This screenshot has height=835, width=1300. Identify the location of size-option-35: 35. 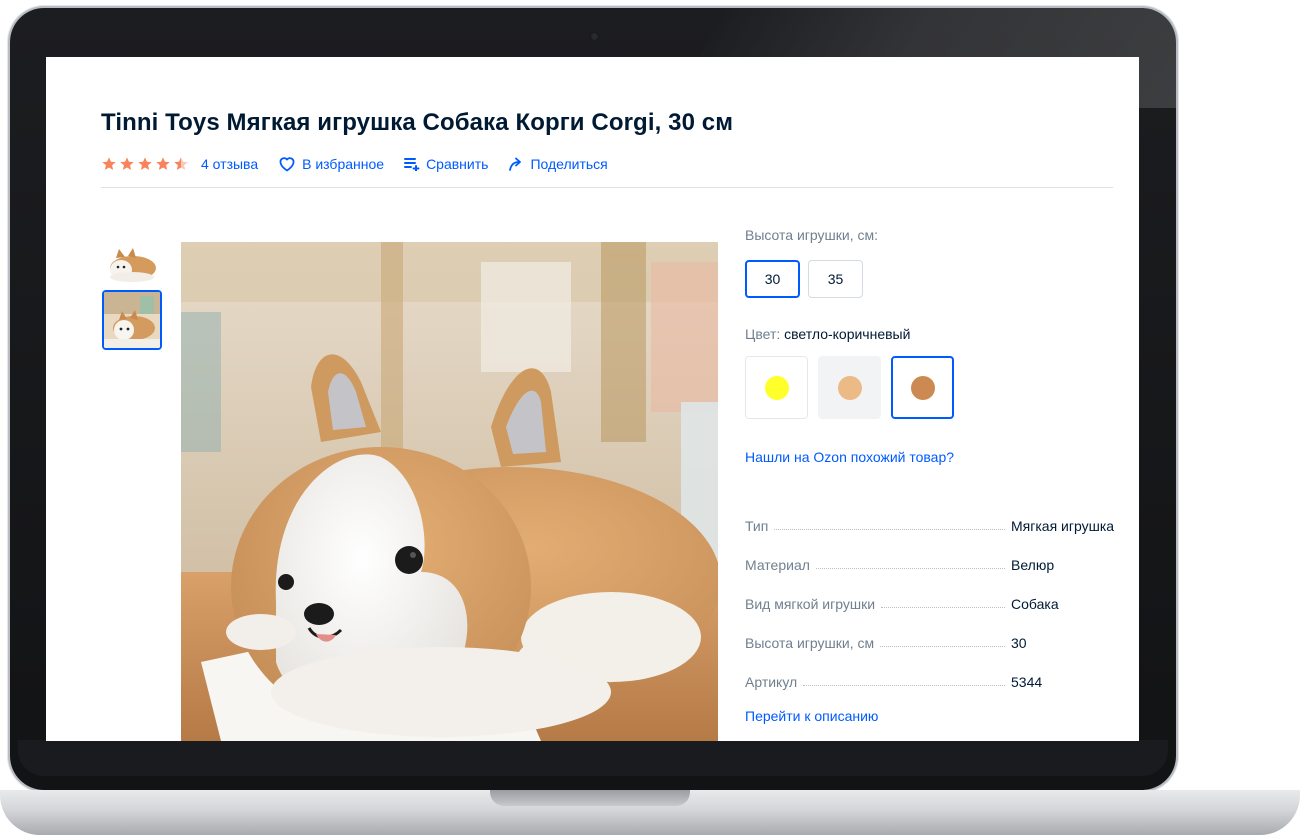
(835, 279).